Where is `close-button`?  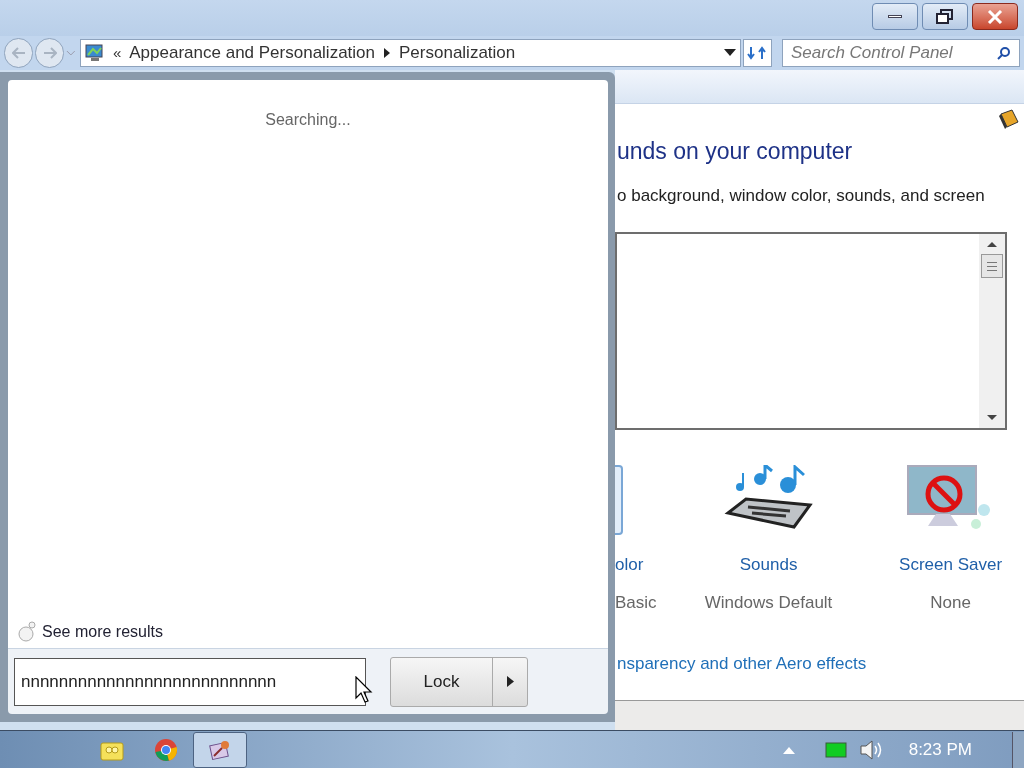 close-button is located at coordinates (995, 16).